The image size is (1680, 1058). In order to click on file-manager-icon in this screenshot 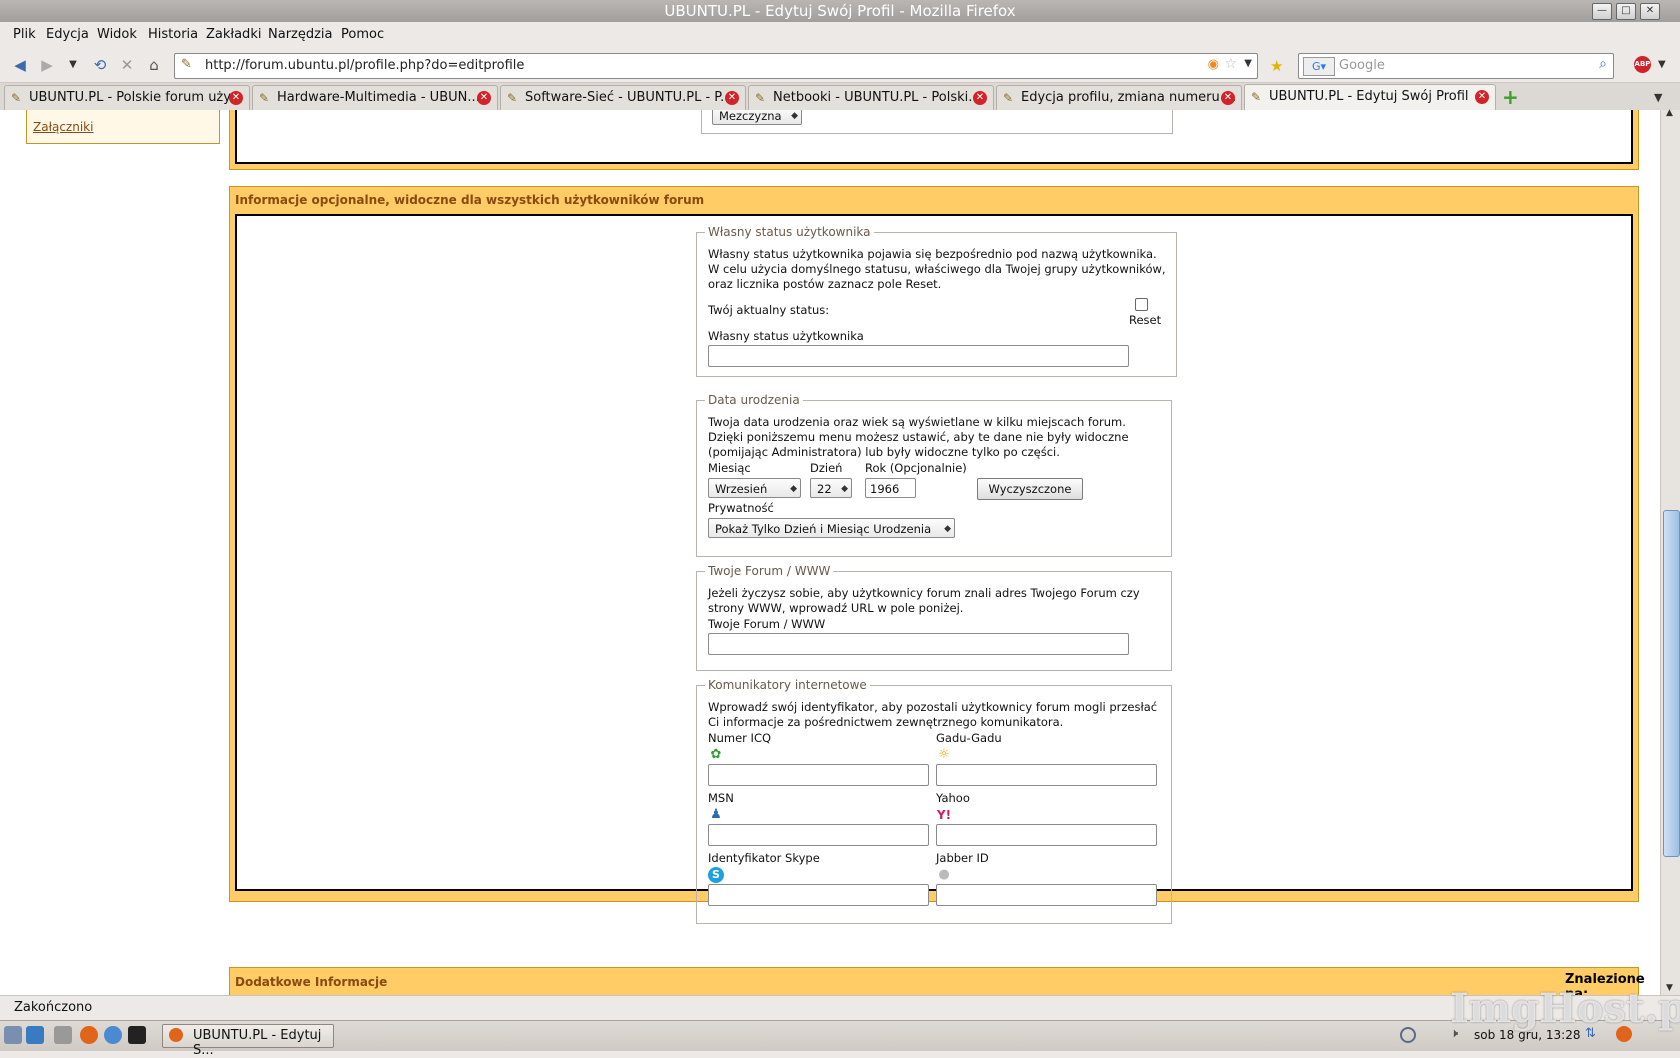, I will do `click(63, 1035)`.